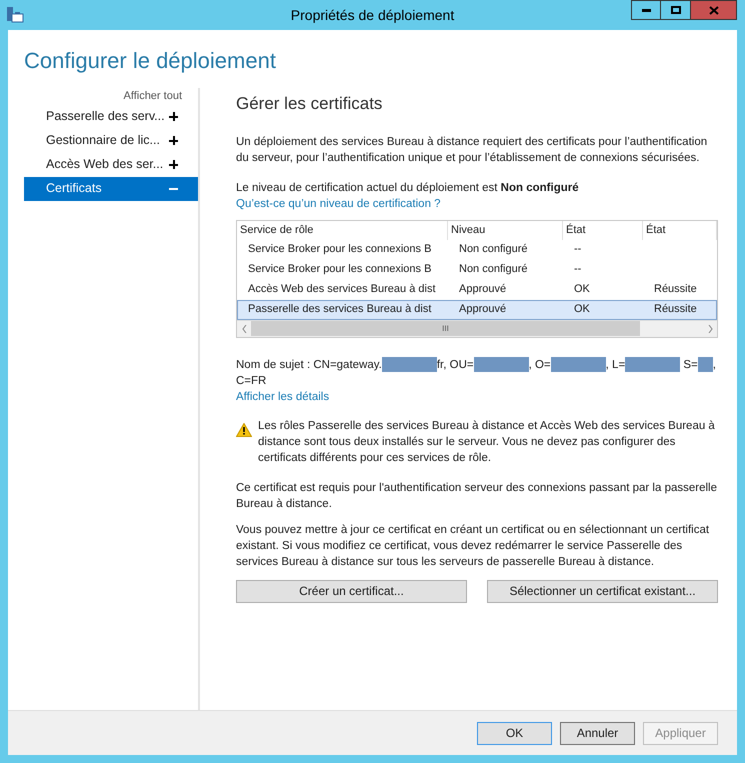 The image size is (745, 763). Describe the element at coordinates (539, 365) in the screenshot. I see `subject-name-text: , O=` at that location.